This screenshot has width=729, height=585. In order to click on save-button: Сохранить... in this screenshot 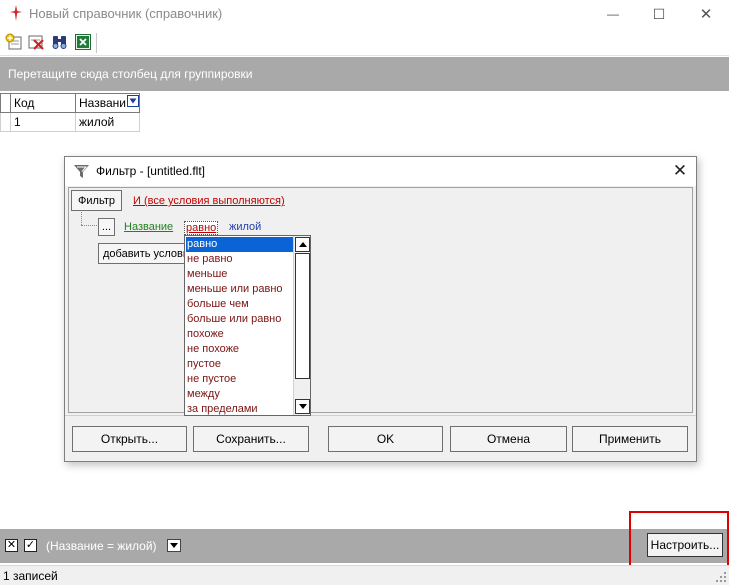, I will do `click(251, 439)`.